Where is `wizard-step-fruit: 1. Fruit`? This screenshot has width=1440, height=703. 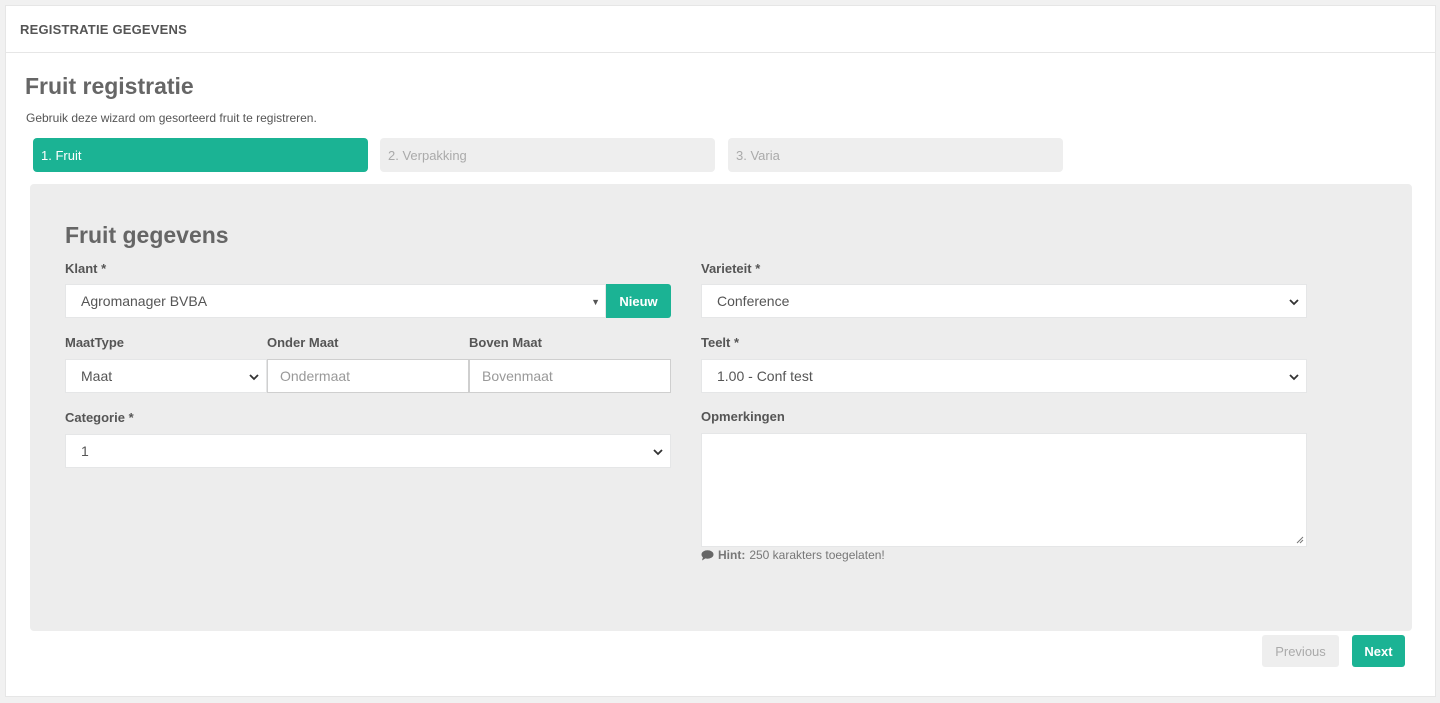
wizard-step-fruit: 1. Fruit is located at coordinates (200, 155).